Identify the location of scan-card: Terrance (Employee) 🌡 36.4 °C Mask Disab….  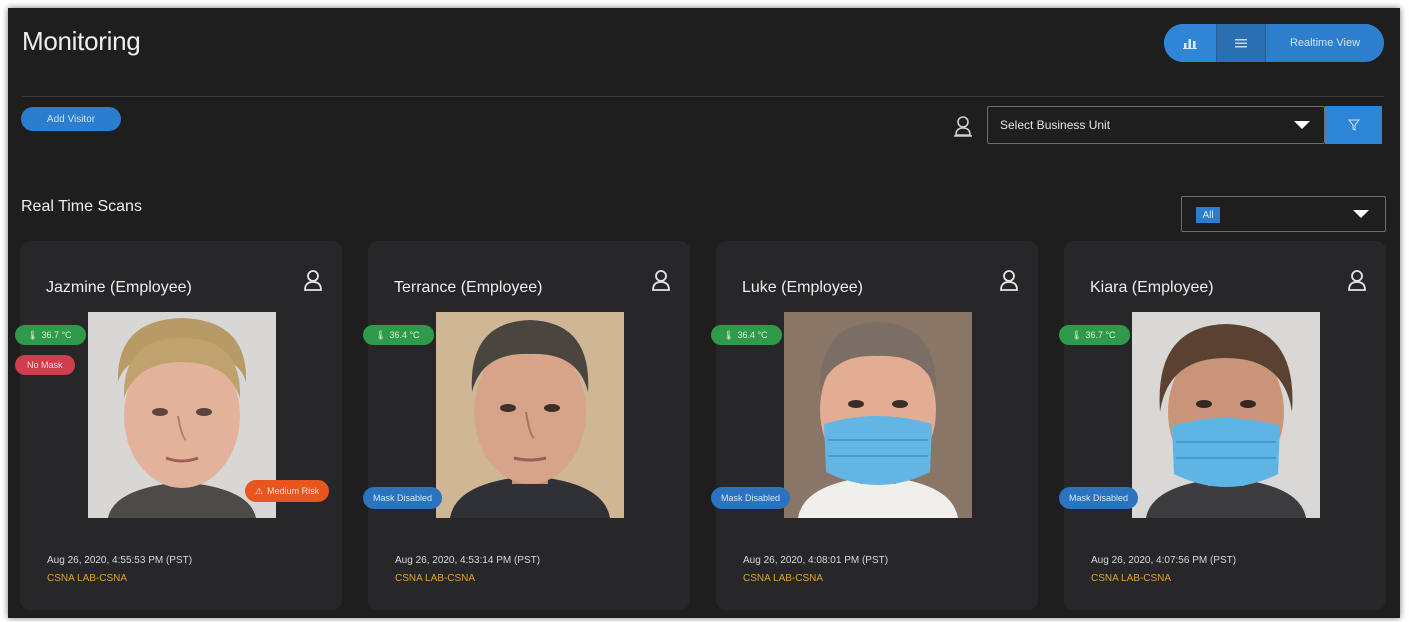
(526, 425).